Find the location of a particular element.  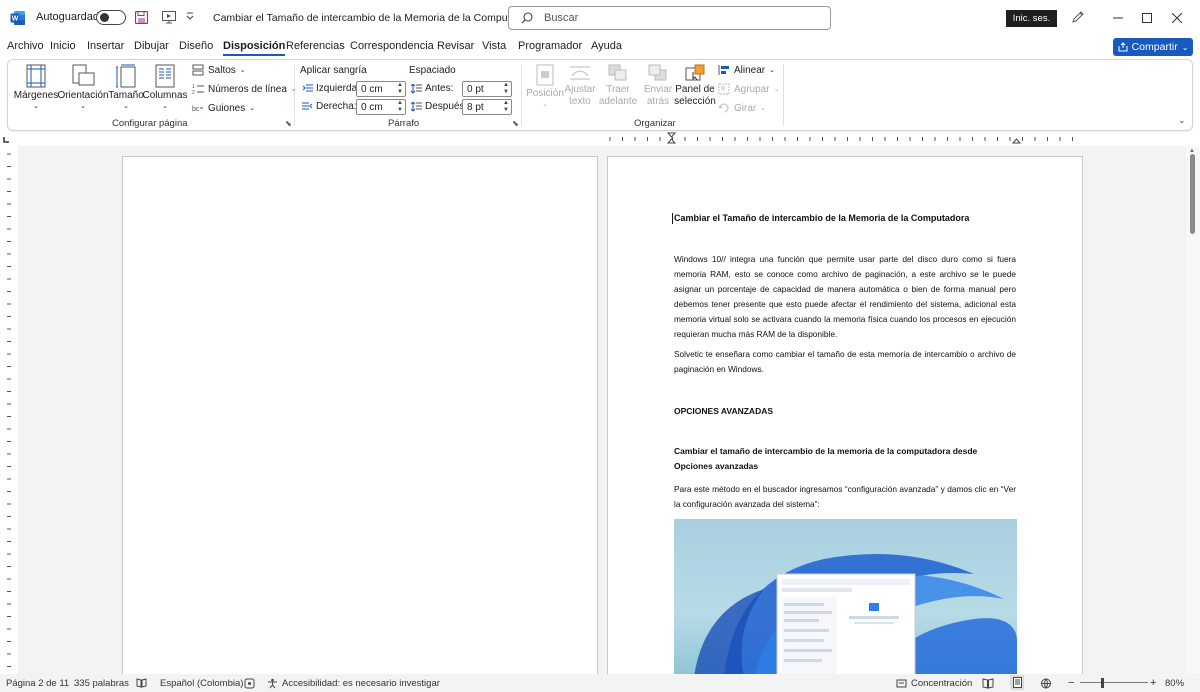

indent-header: Aplicar sangría is located at coordinates (333, 70).